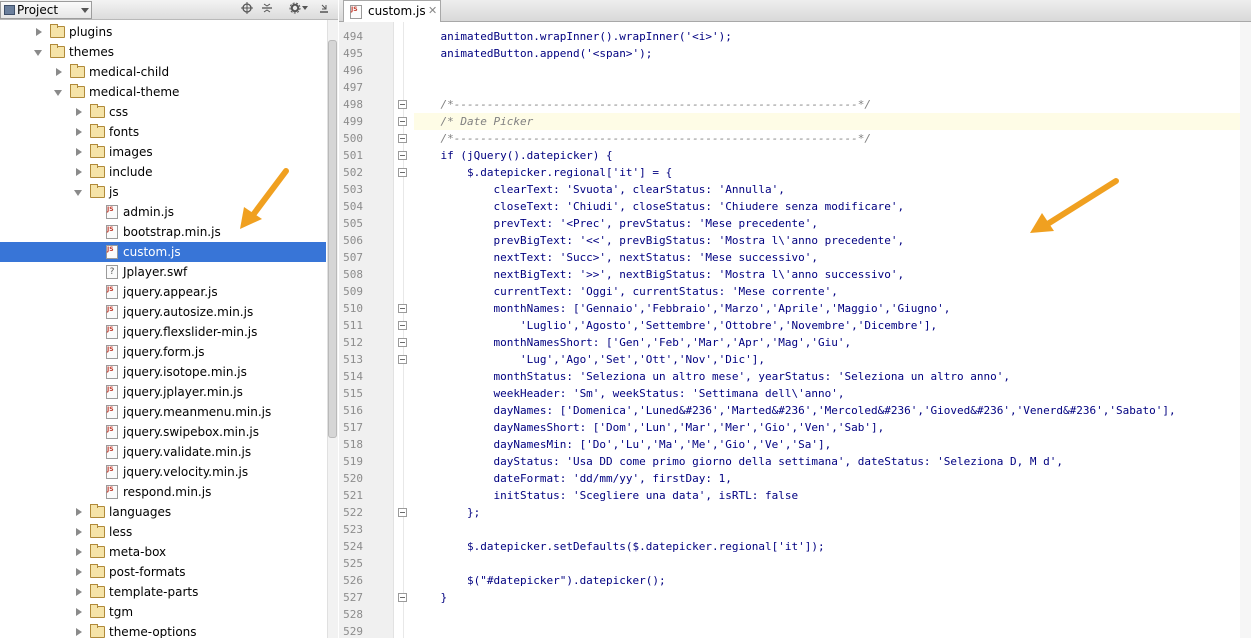  What do you see at coordinates (353, 36) in the screenshot?
I see `line-number: 494` at bounding box center [353, 36].